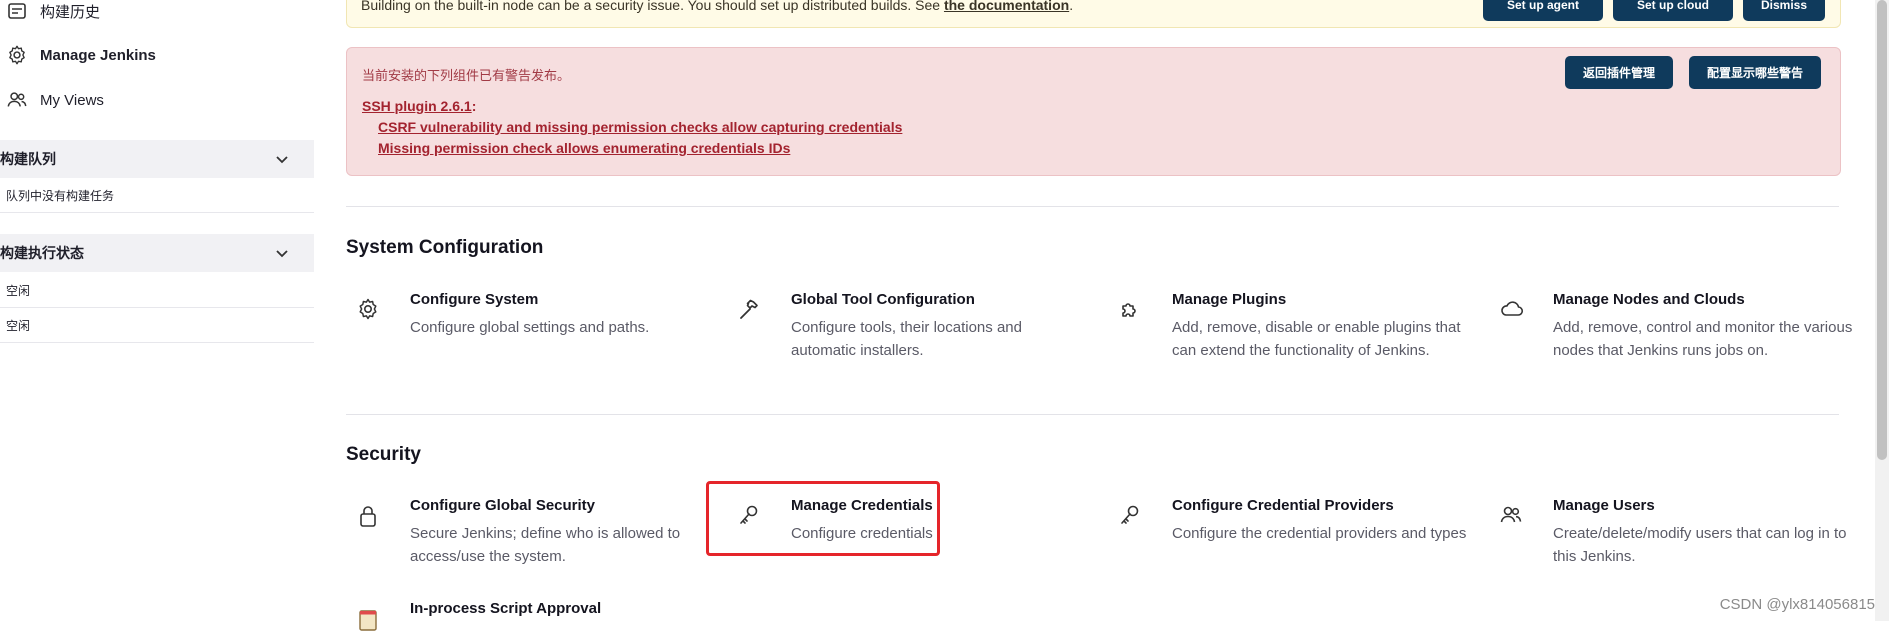  I want to click on section-title-security: Security, so click(383, 454).